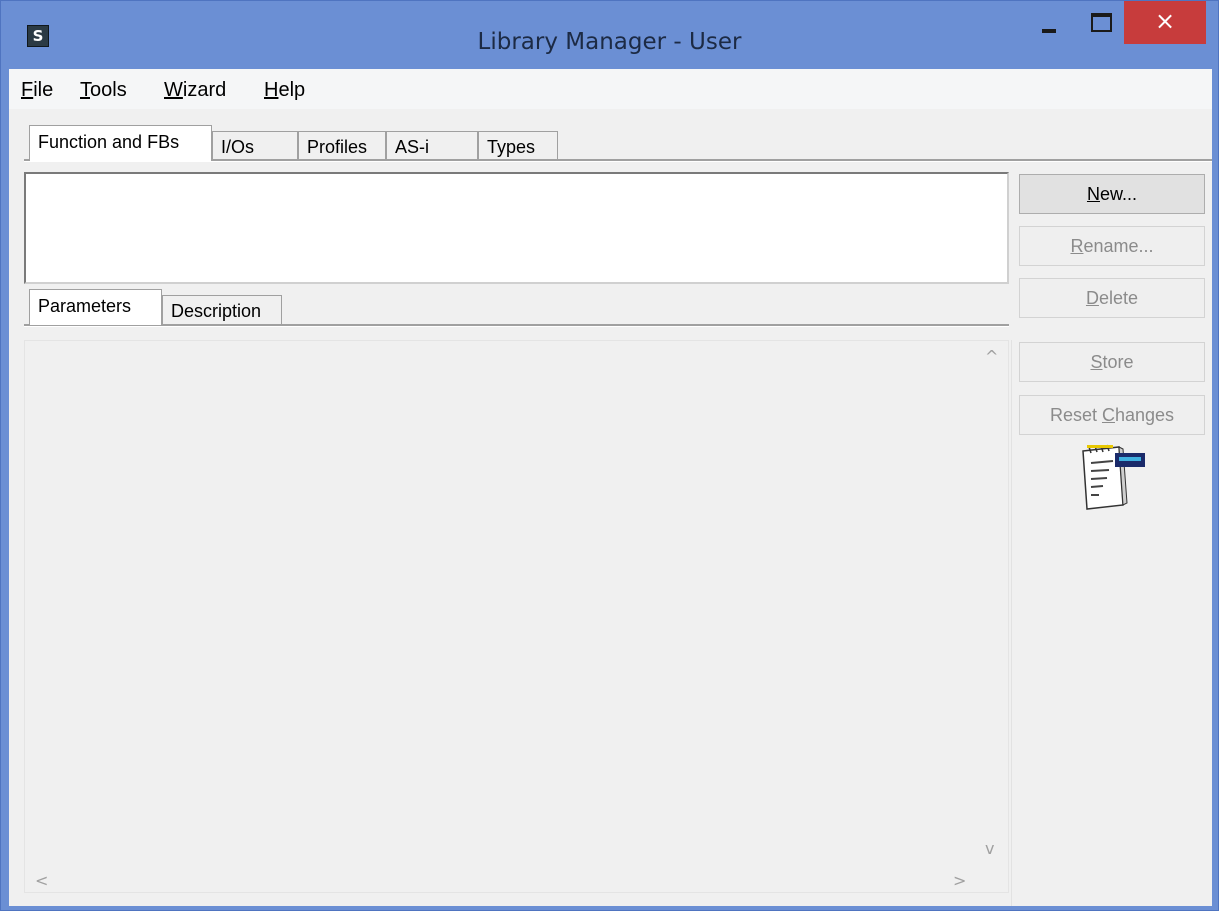 This screenshot has width=1219, height=911. What do you see at coordinates (95, 307) in the screenshot?
I see `tab-parameters: Parameters` at bounding box center [95, 307].